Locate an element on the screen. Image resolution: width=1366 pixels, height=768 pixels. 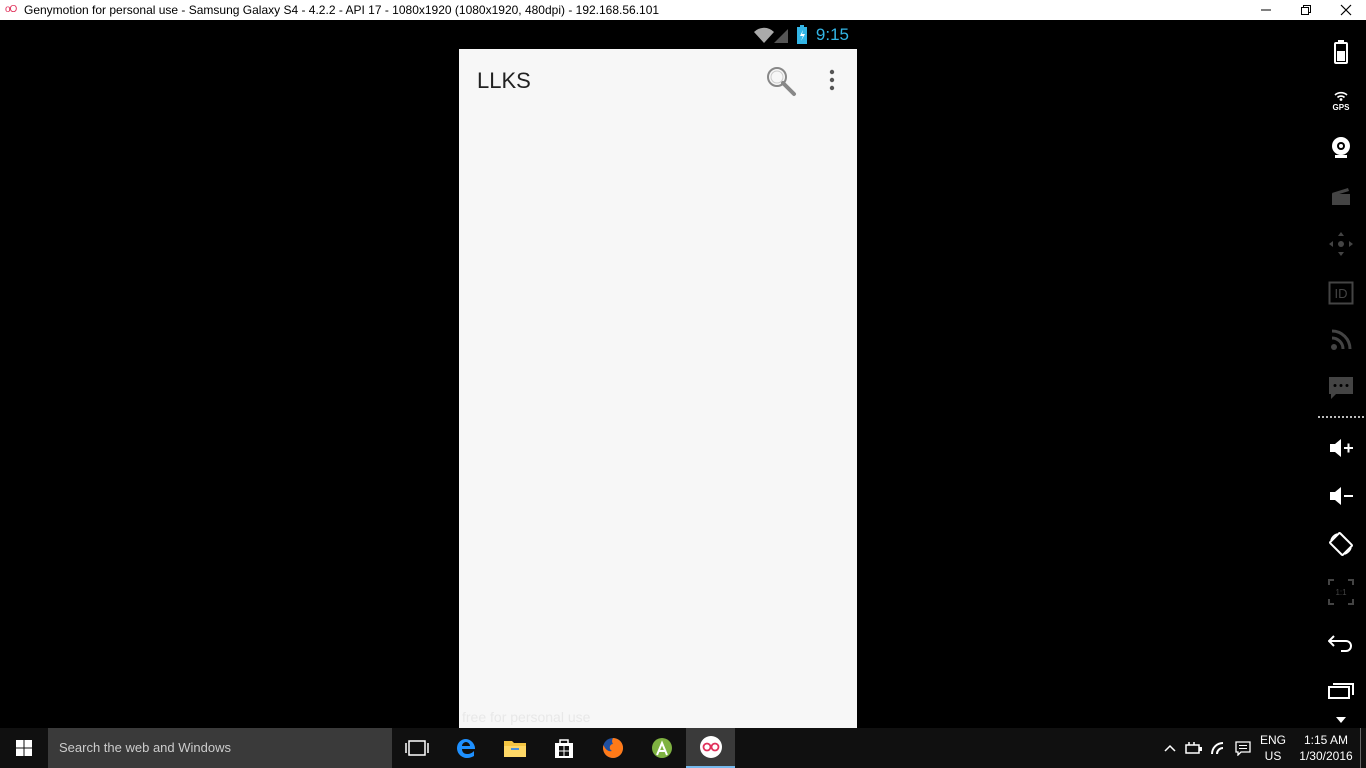
start-button is located at coordinates (24, 748).